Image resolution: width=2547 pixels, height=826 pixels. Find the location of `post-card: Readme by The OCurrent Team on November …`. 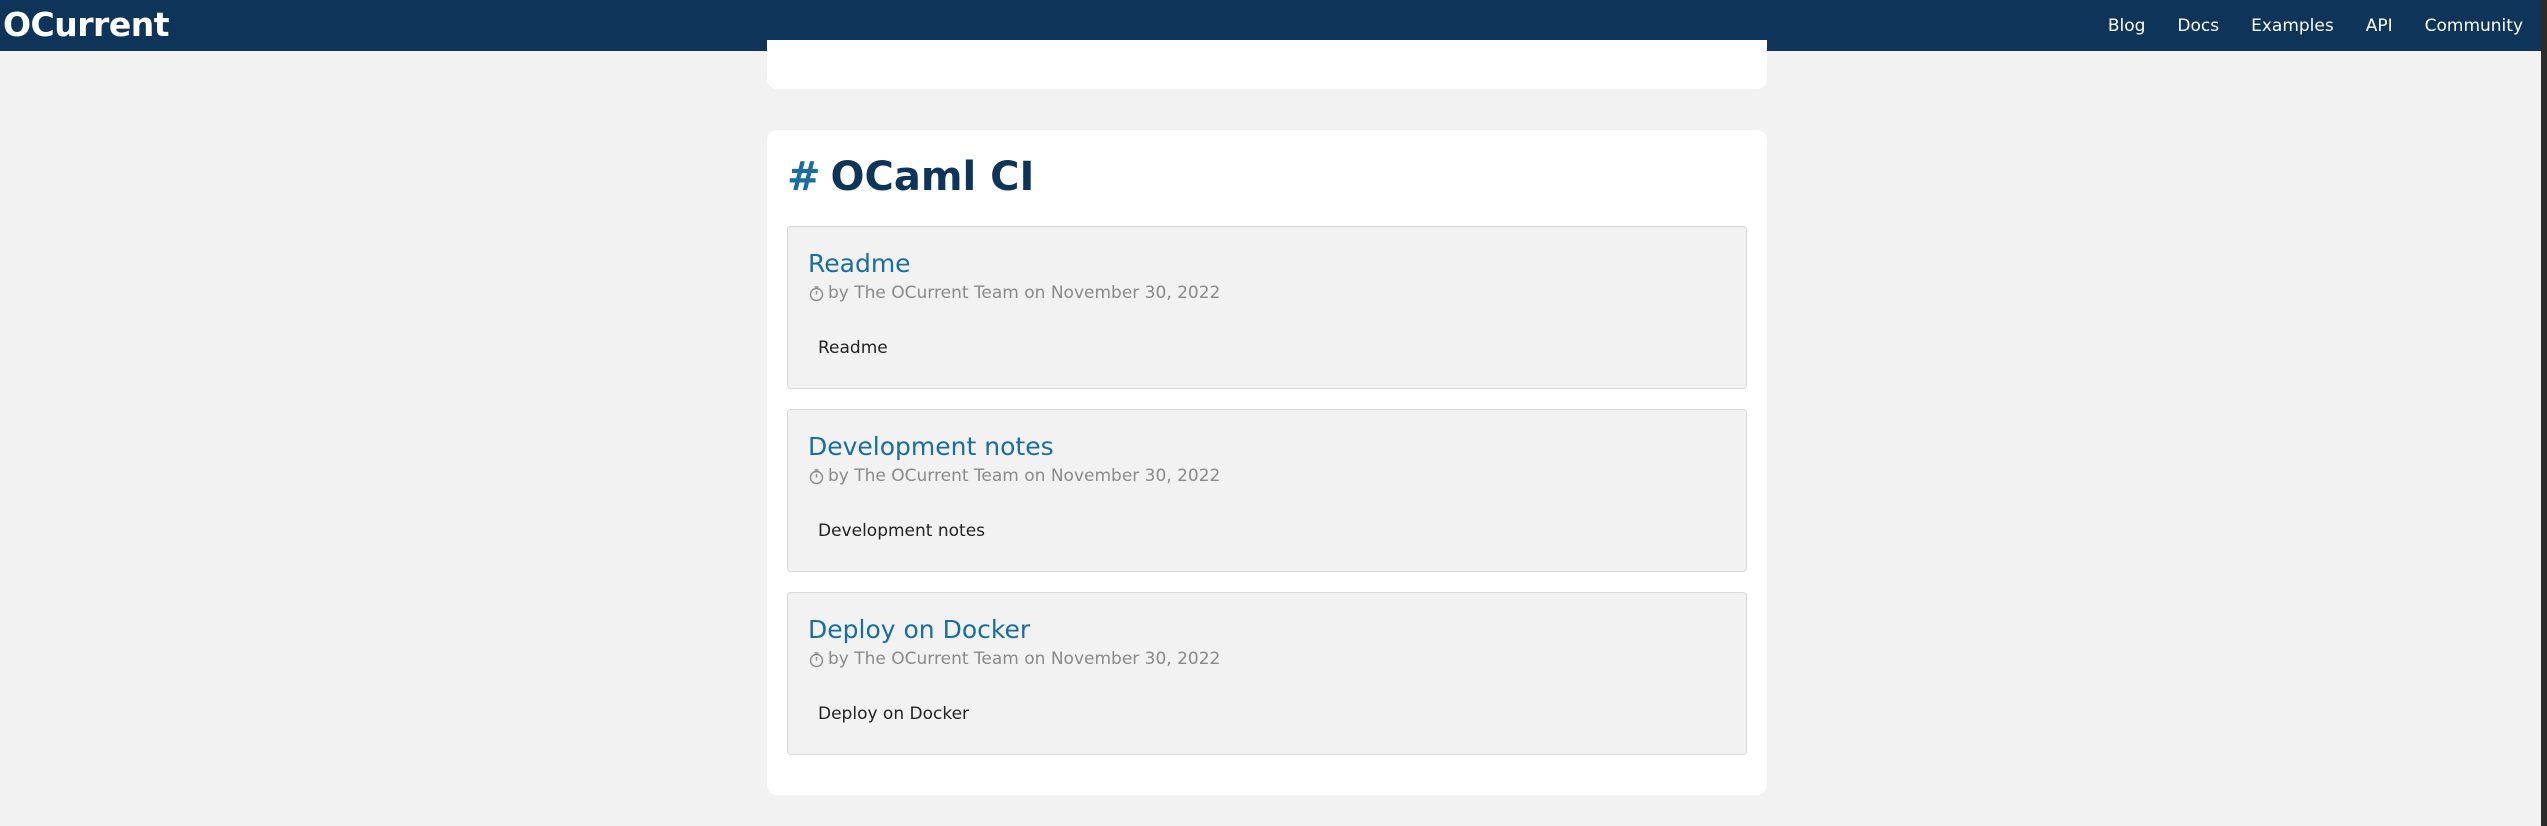

post-card: Readme by The OCurrent Team on November … is located at coordinates (1267, 307).